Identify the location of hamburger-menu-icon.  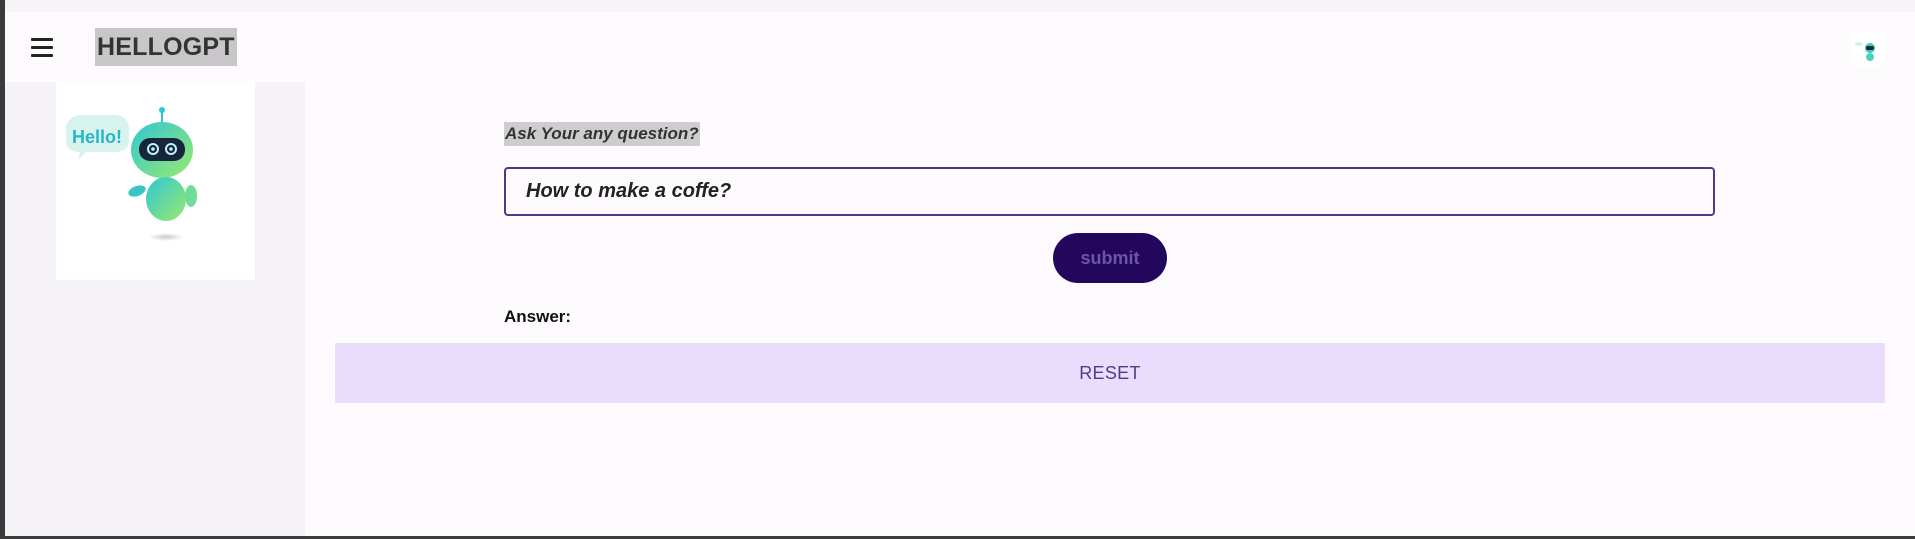
(46, 47).